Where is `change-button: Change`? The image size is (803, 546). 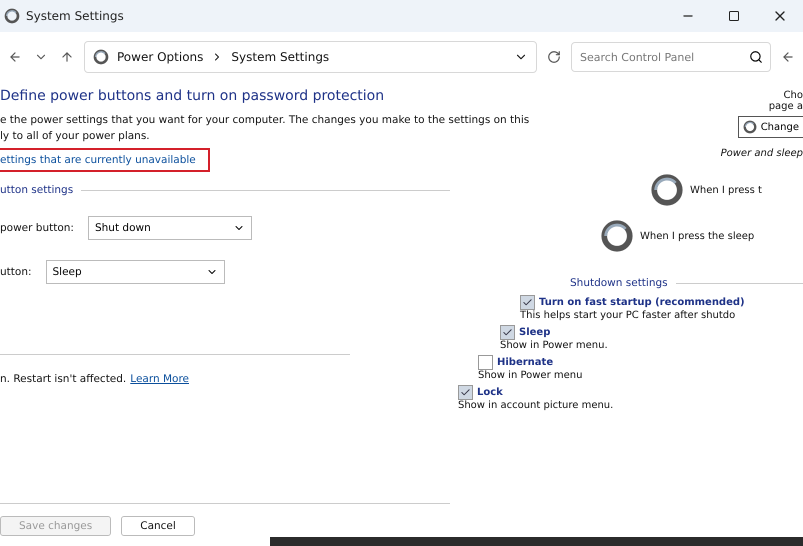
change-button: Change is located at coordinates (770, 127).